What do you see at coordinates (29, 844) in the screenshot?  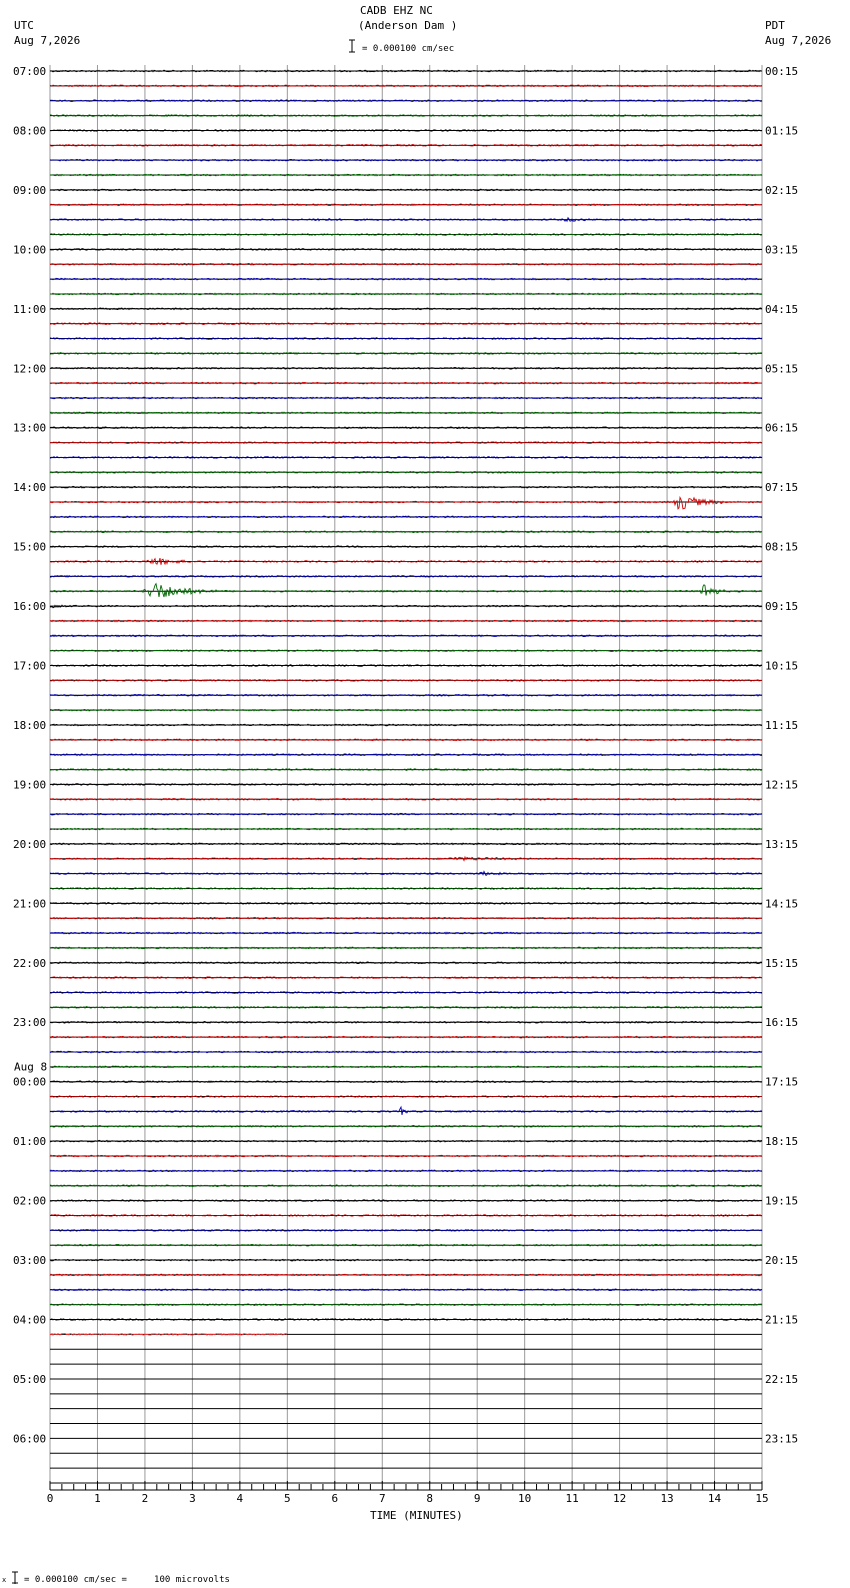 I see `utc-hour-label: 20:00` at bounding box center [29, 844].